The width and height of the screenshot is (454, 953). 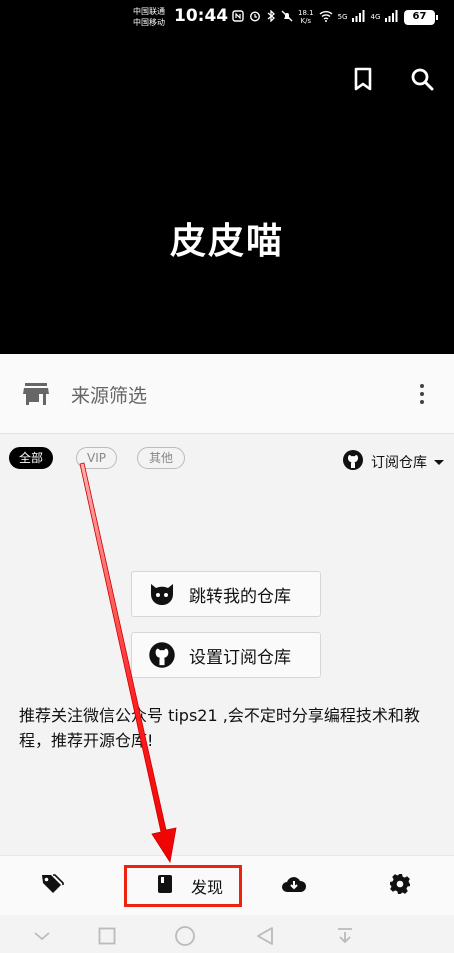 What do you see at coordinates (342, 17) in the screenshot?
I see `signal-1-label: 5G` at bounding box center [342, 17].